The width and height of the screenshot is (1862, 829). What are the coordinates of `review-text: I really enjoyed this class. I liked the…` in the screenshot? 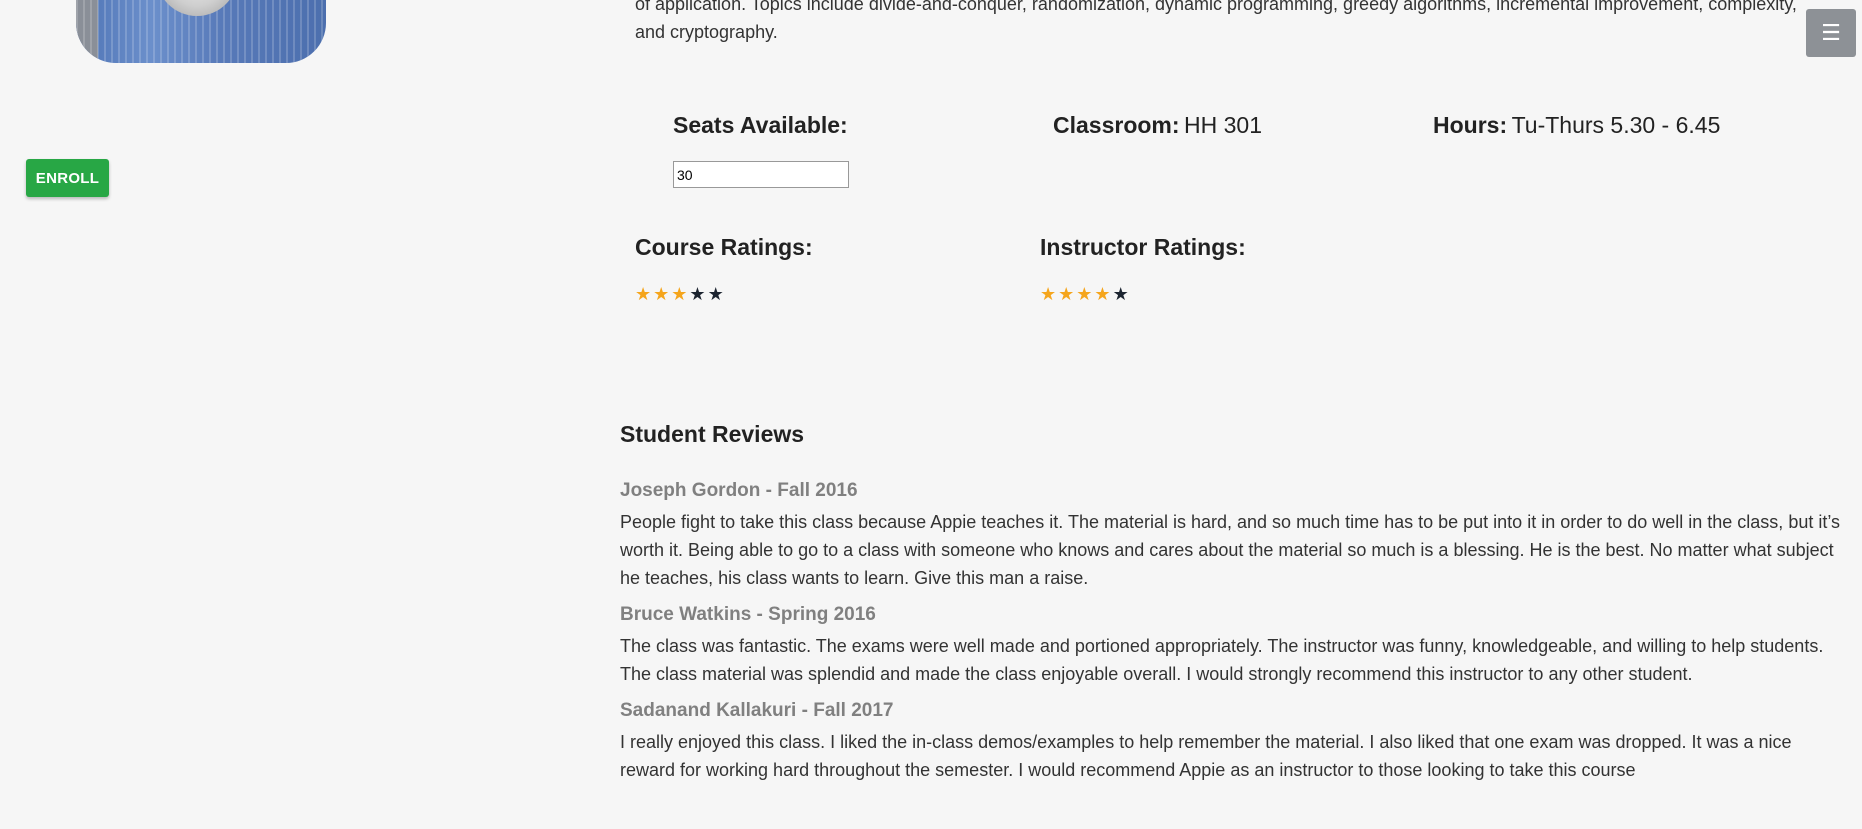 It's located at (1206, 756).